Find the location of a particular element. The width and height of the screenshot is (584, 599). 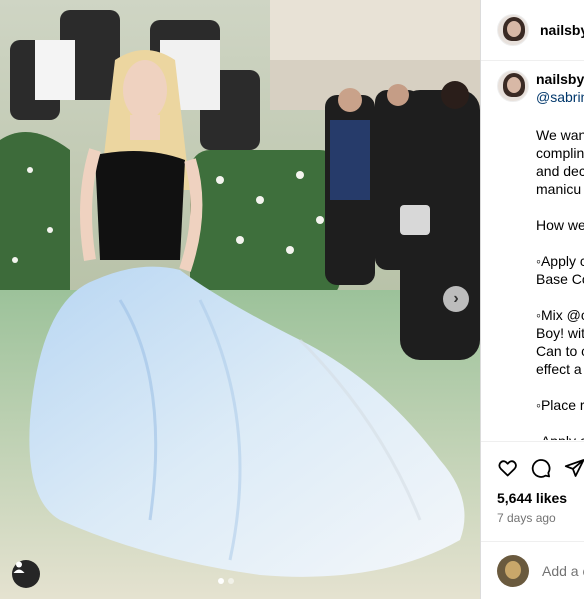

carousel-dot is located at coordinates (231, 581).